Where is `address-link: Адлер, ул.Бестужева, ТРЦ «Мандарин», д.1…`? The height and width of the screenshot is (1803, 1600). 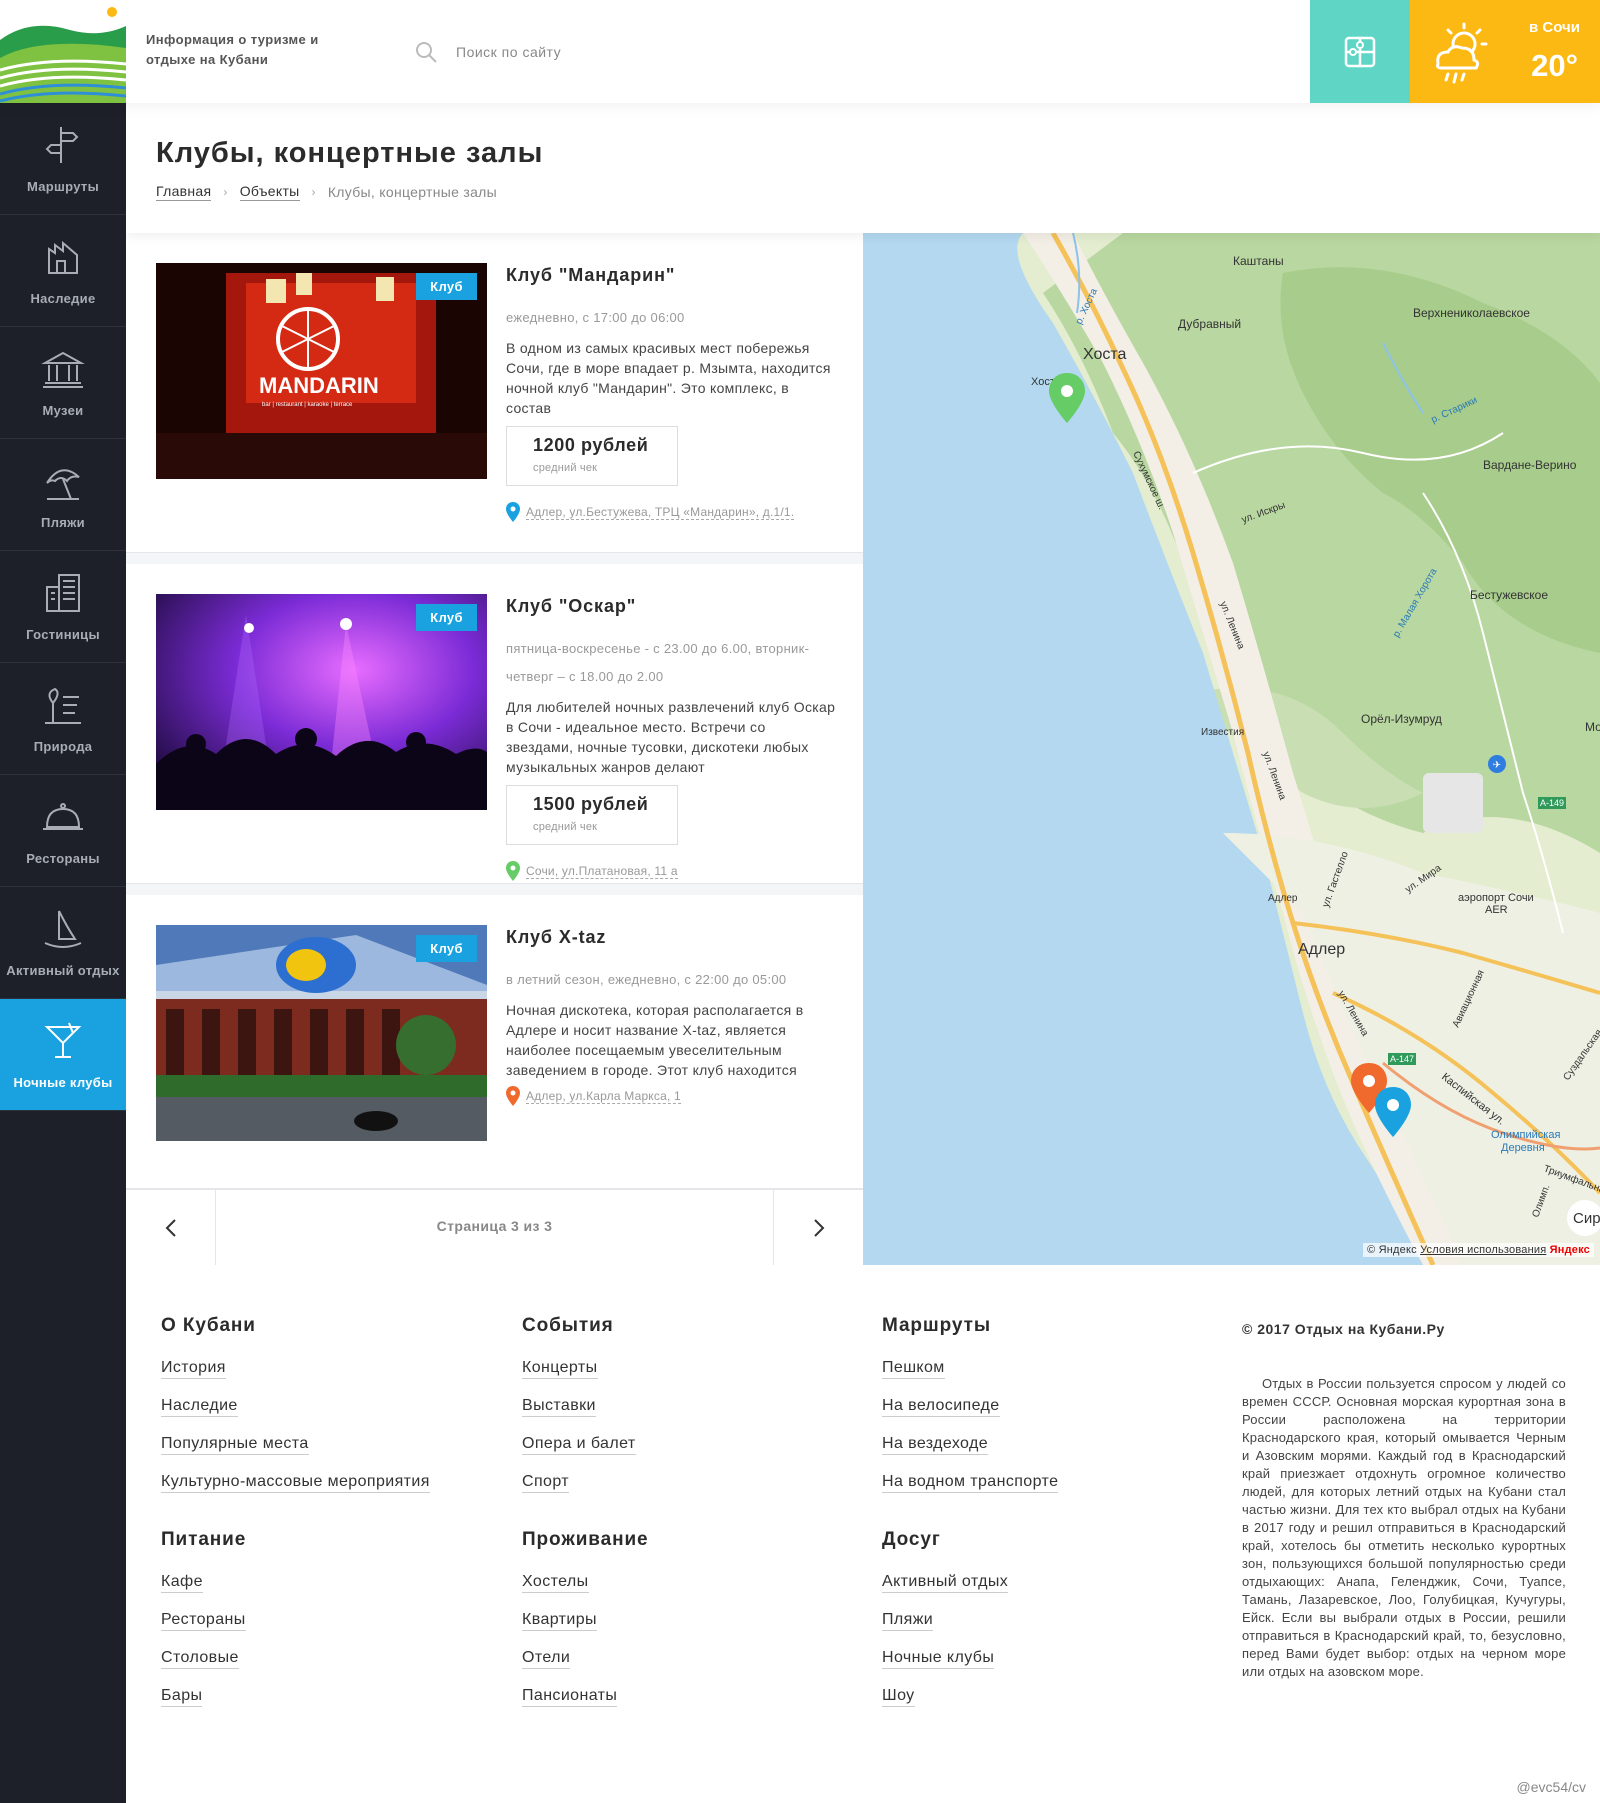
address-link: Адлер, ул.Бестужева, ТРЦ «Мандарин», д.1… is located at coordinates (660, 512).